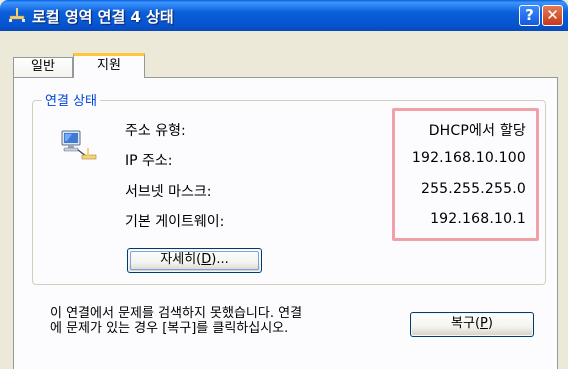  I want to click on address-type-label: 주소 유형:, so click(155, 131).